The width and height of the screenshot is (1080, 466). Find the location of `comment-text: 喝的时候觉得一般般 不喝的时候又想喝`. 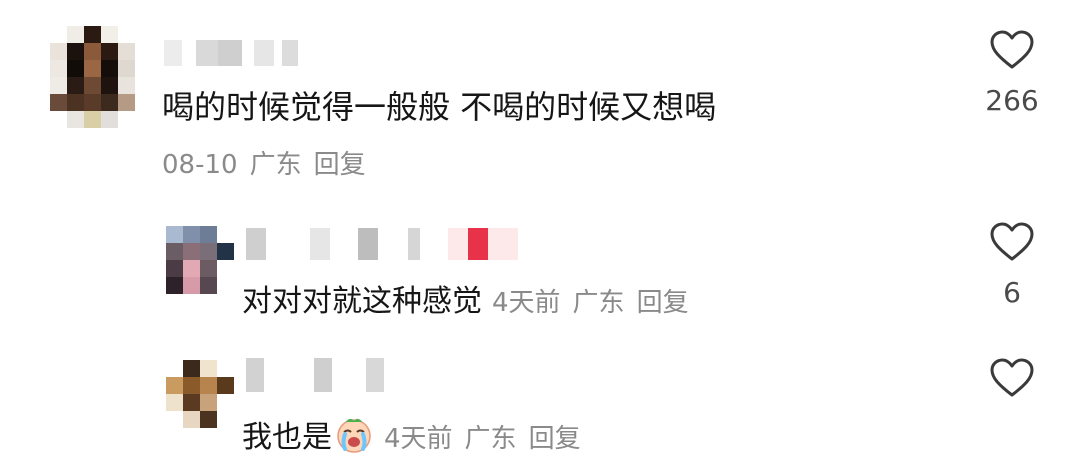

comment-text: 喝的时候觉得一般般 不喝的时候又想喝 is located at coordinates (439, 107).